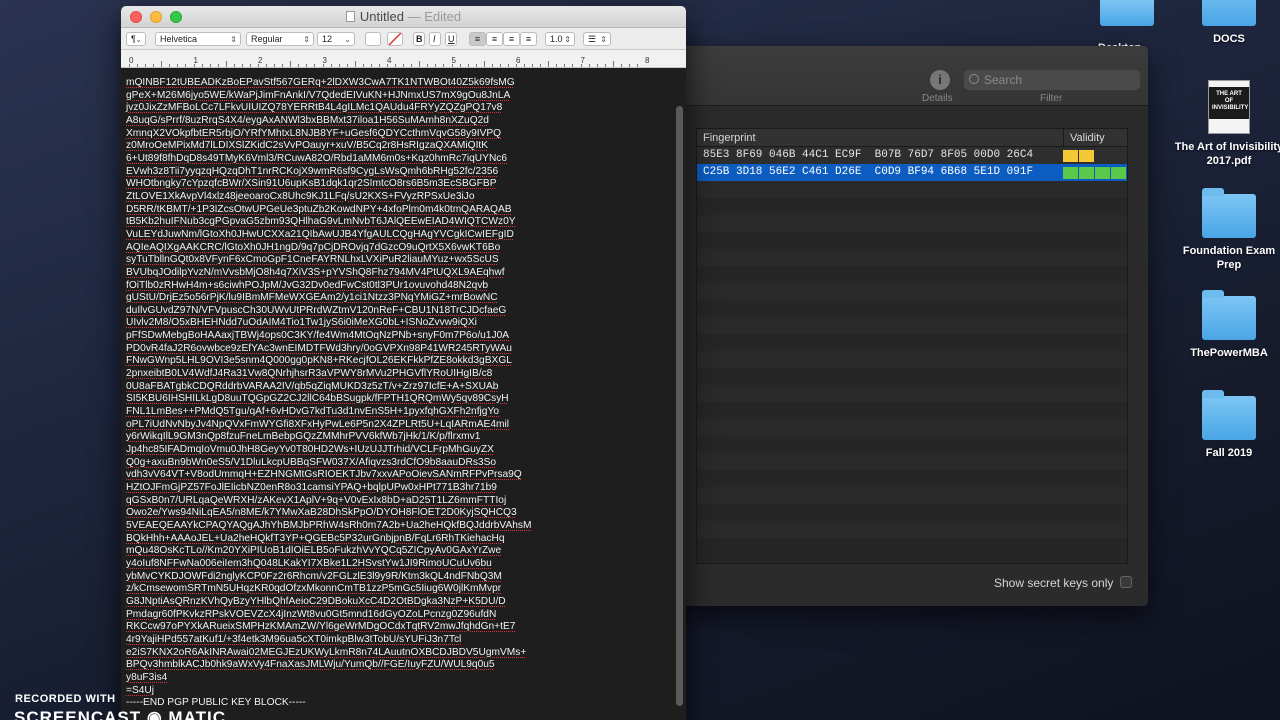  What do you see at coordinates (974, 79) in the screenshot?
I see `search-icon` at bounding box center [974, 79].